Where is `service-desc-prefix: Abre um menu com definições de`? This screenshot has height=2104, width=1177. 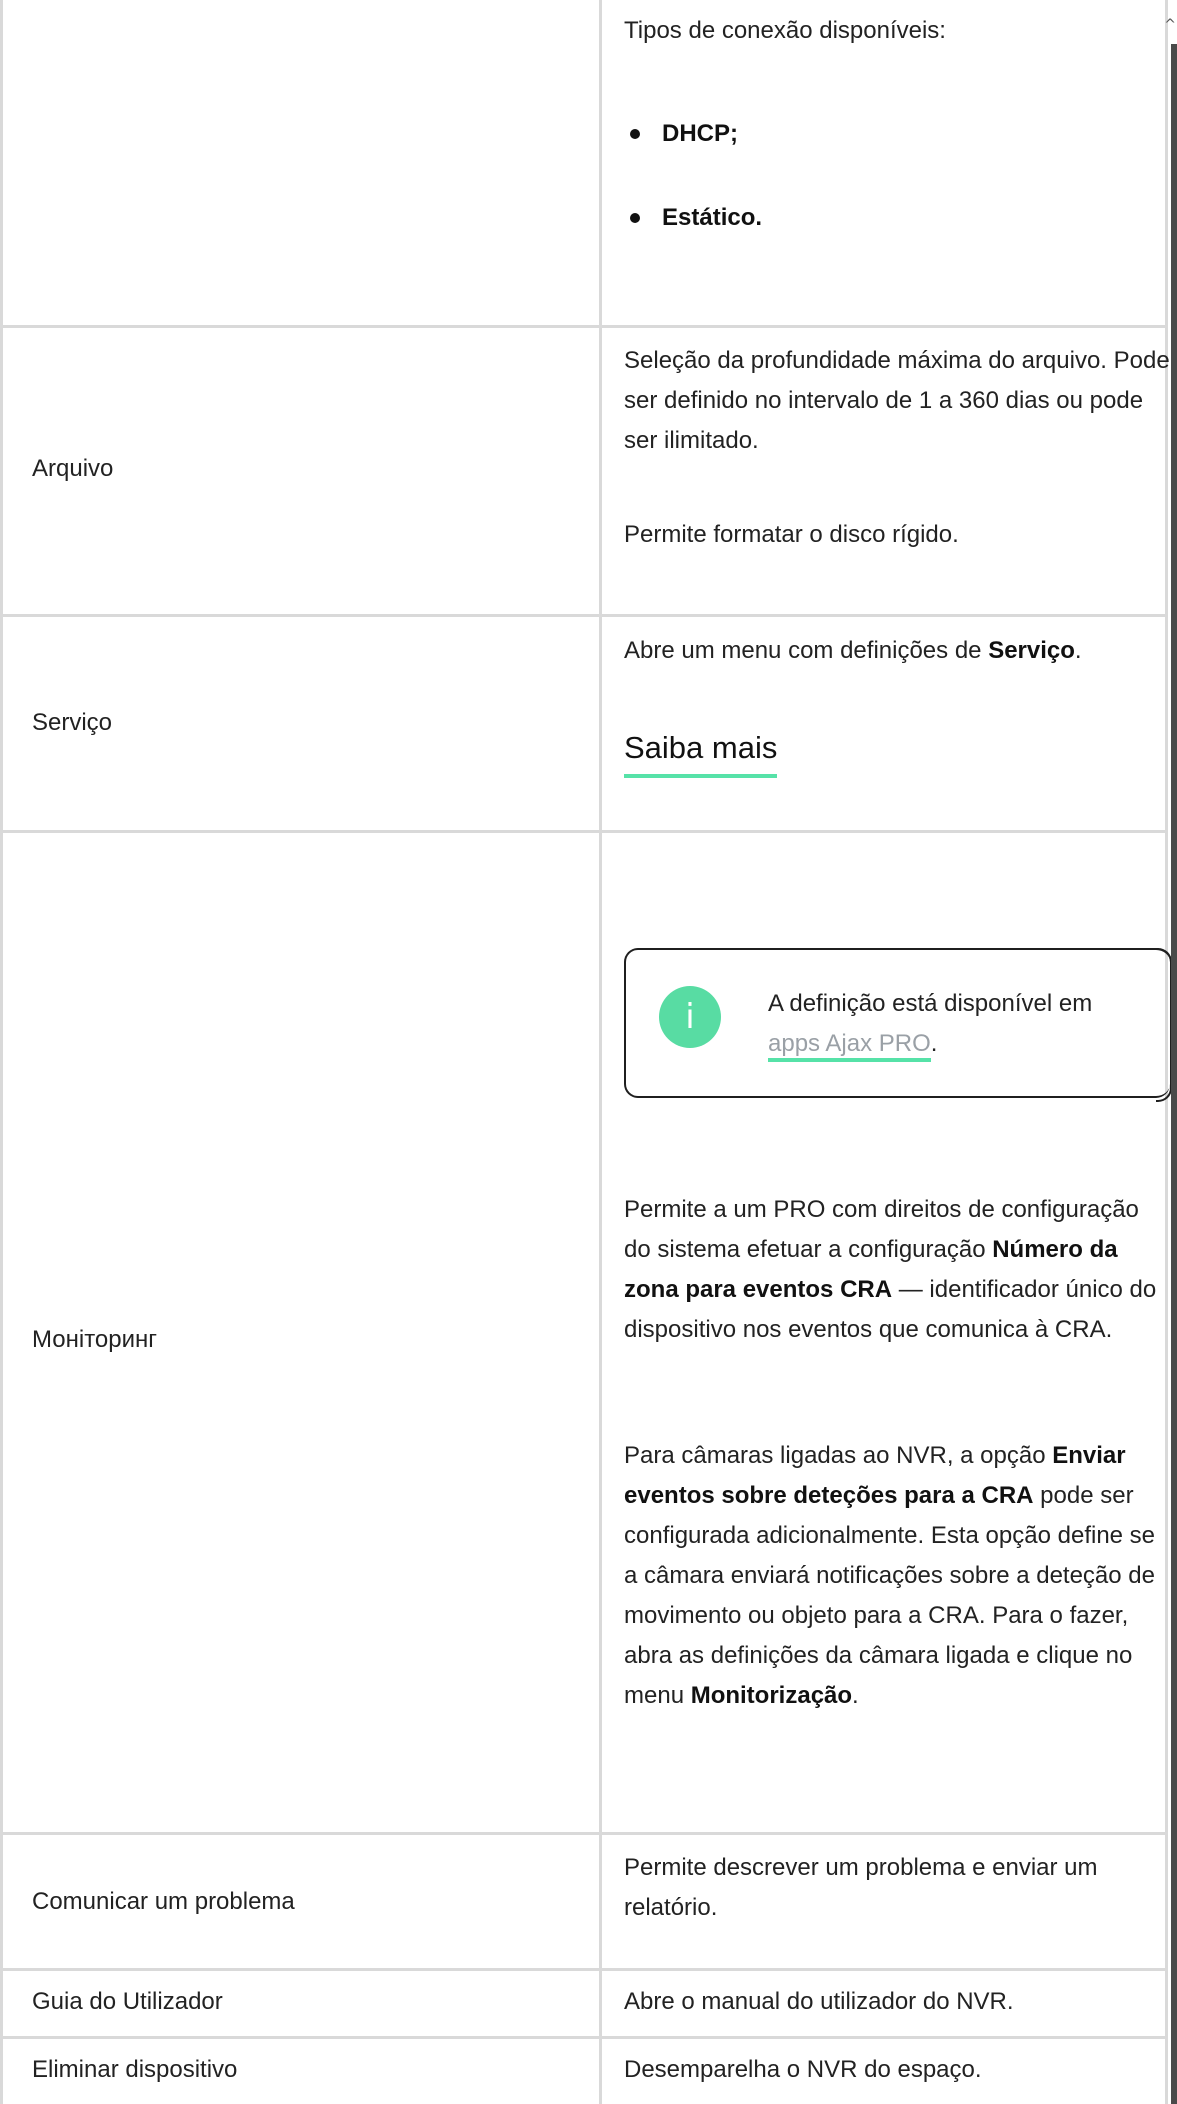
service-desc-prefix: Abre um menu com definições de is located at coordinates (806, 650).